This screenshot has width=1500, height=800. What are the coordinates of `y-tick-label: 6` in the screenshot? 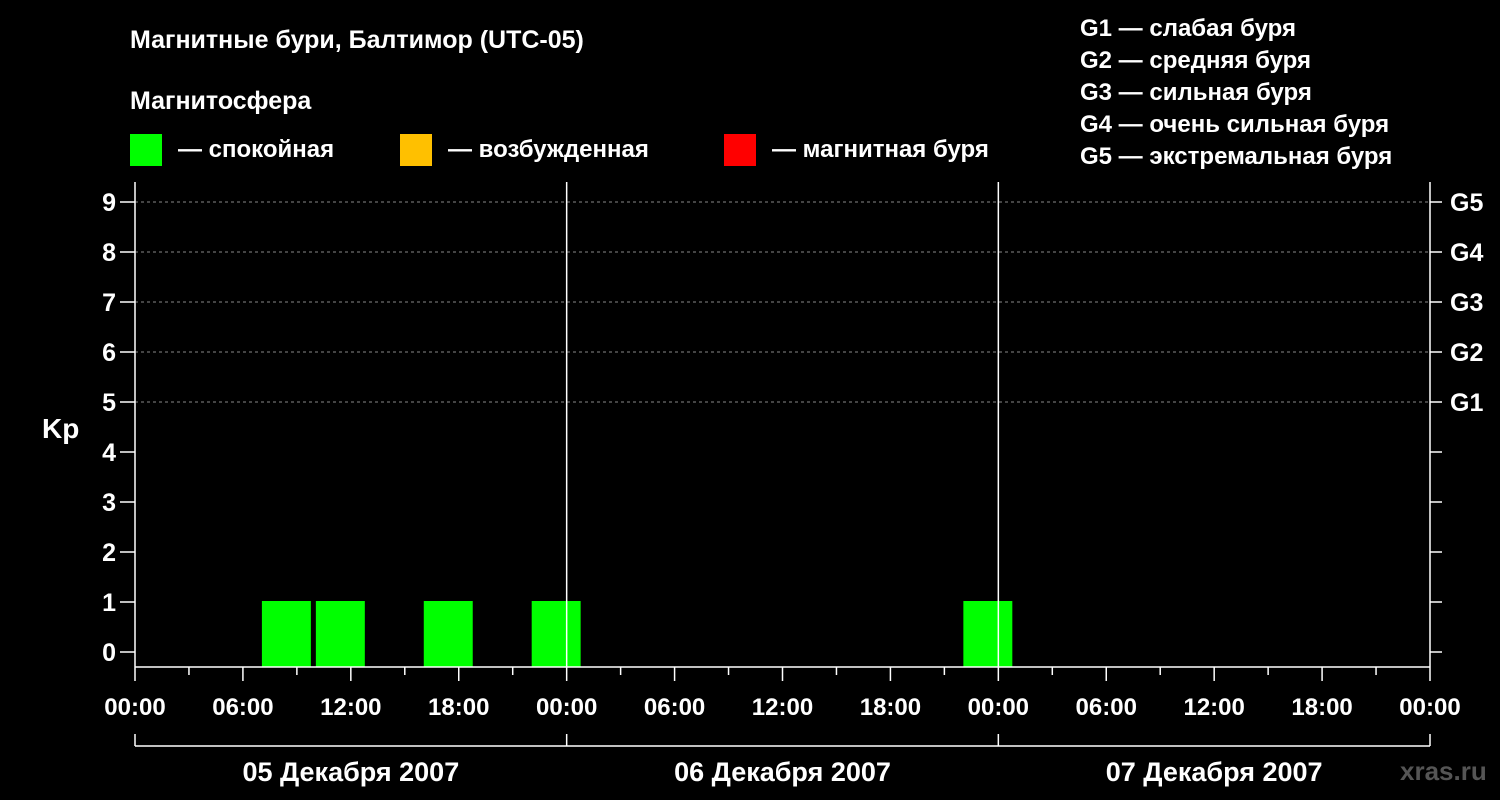 It's located at (109, 353).